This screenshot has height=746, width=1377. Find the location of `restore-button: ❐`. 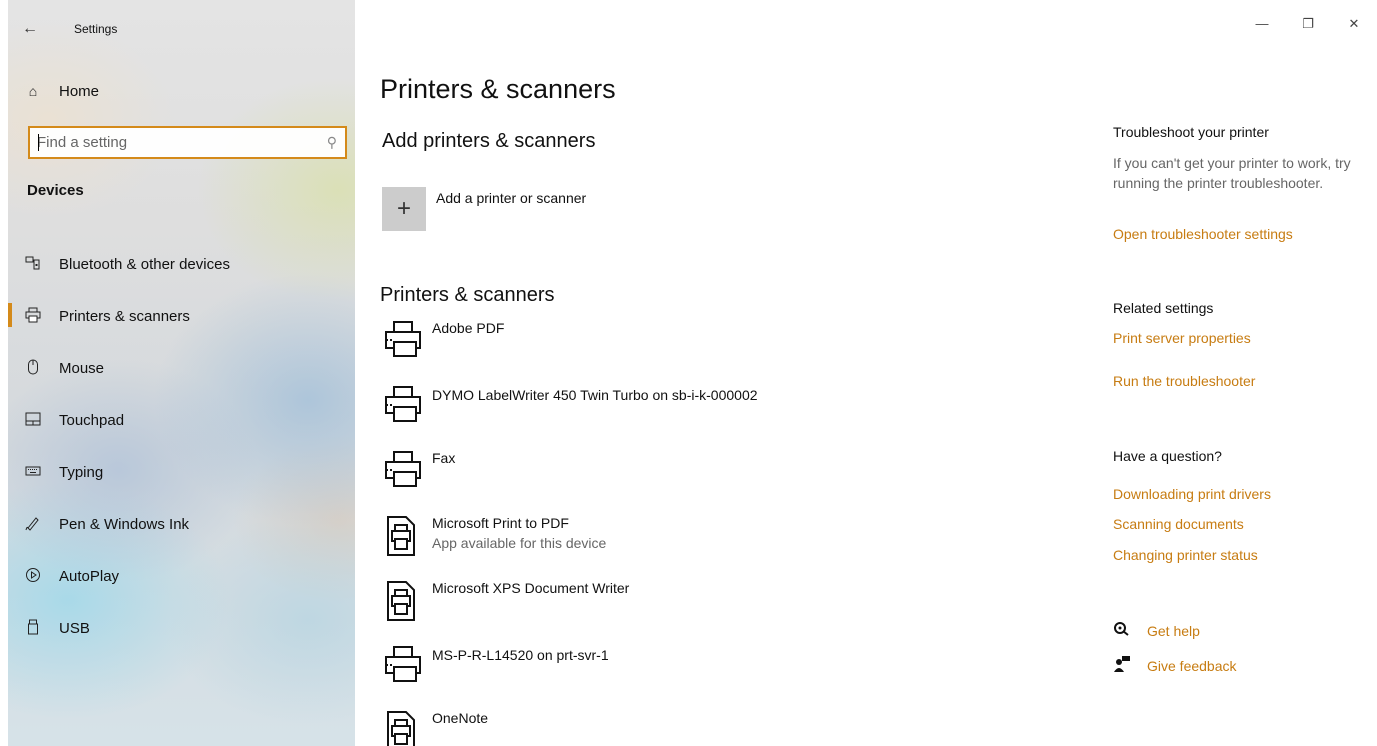

restore-button: ❐ is located at coordinates (1308, 31).